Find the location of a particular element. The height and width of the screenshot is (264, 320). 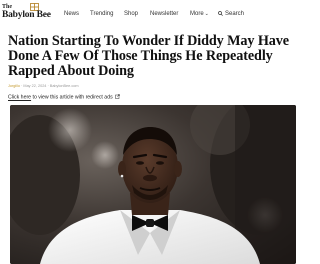

redirect-link: Click here is located at coordinates (19, 98).